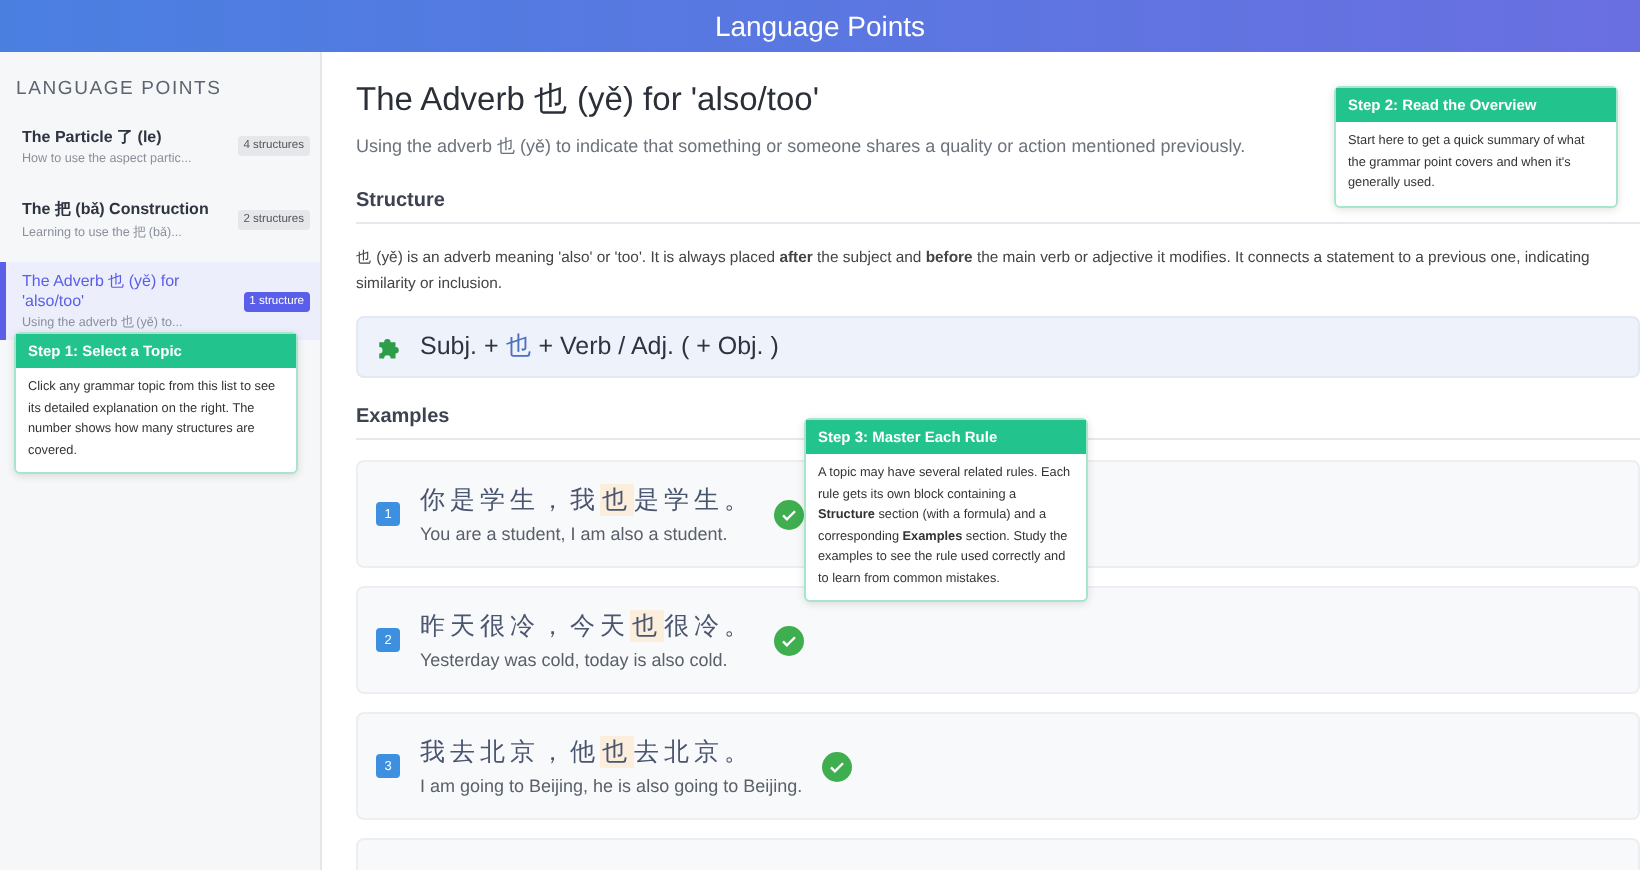 The width and height of the screenshot is (1640, 870). What do you see at coordinates (820, 26) in the screenshot?
I see `app-title: Language Points` at bounding box center [820, 26].